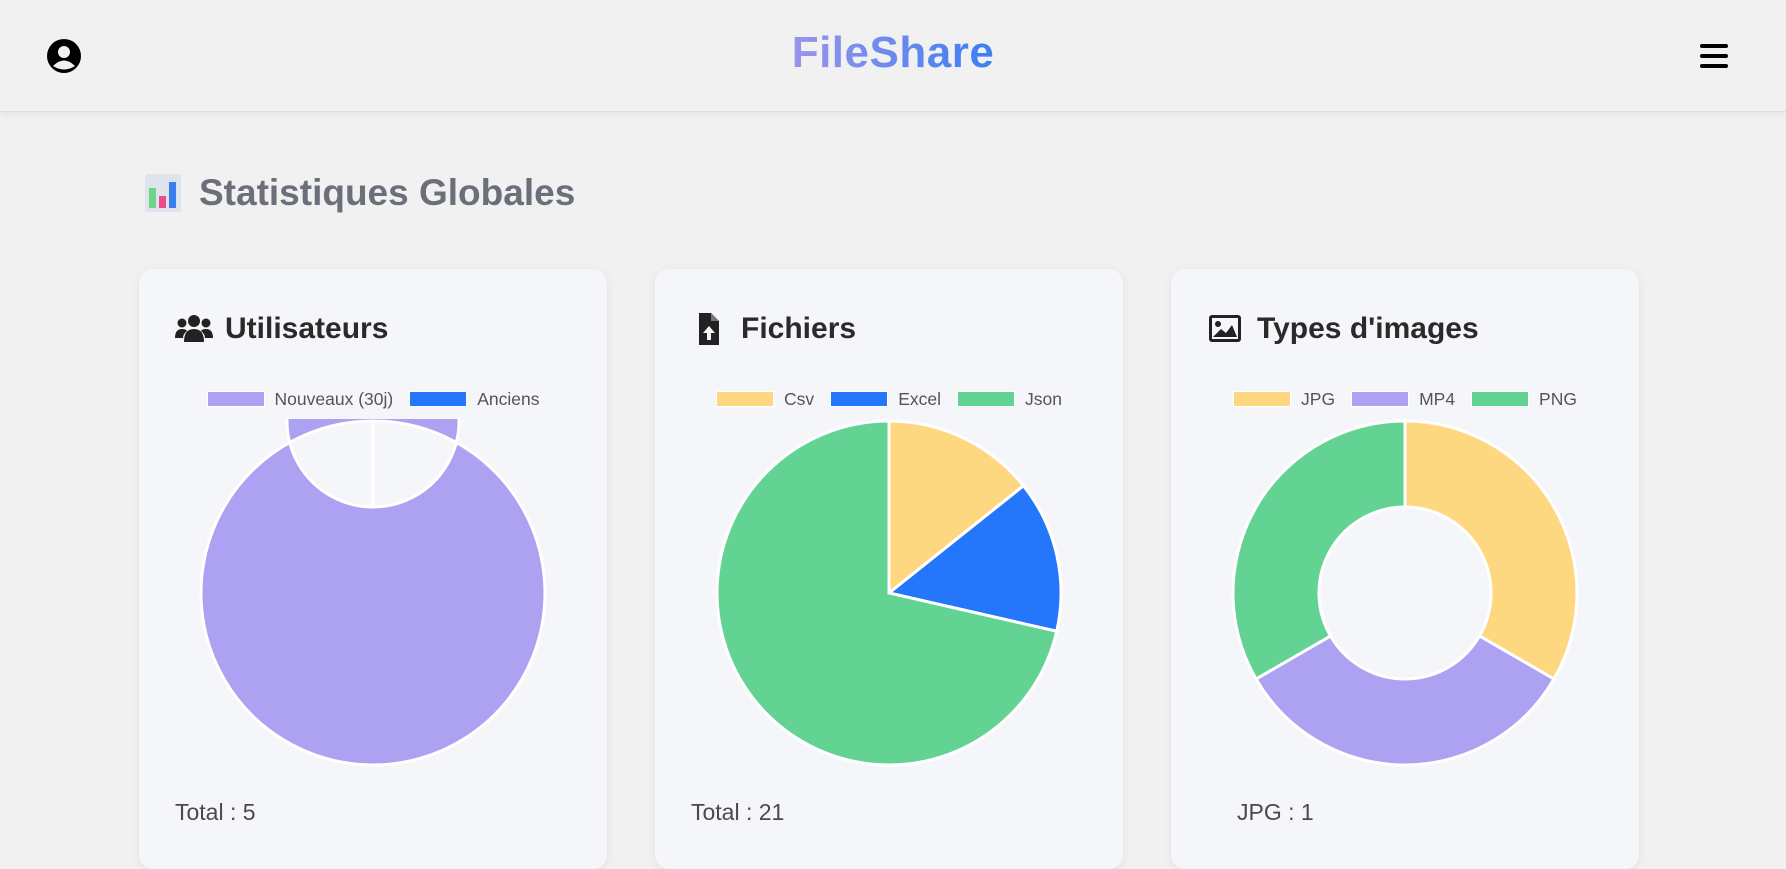  What do you see at coordinates (1558, 398) in the screenshot?
I see `legend-label: PNG` at bounding box center [1558, 398].